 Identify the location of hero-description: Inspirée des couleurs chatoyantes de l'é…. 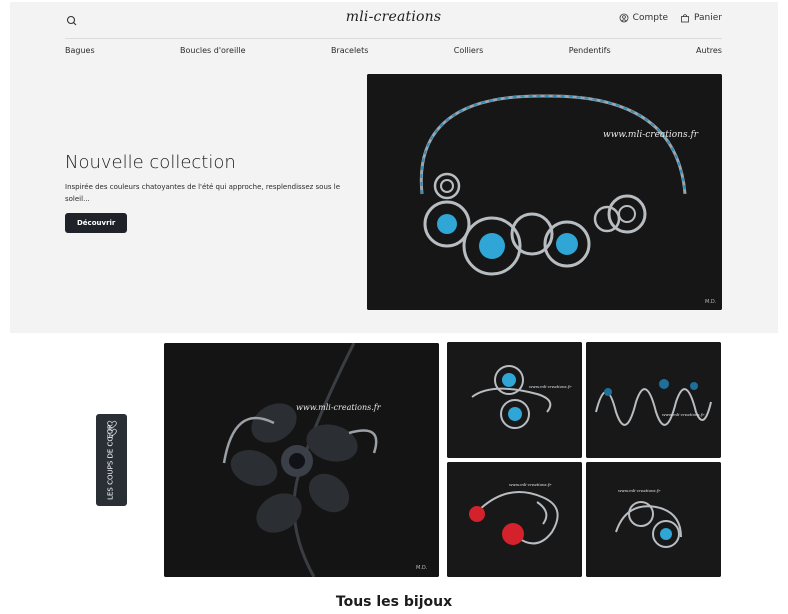
(203, 193).